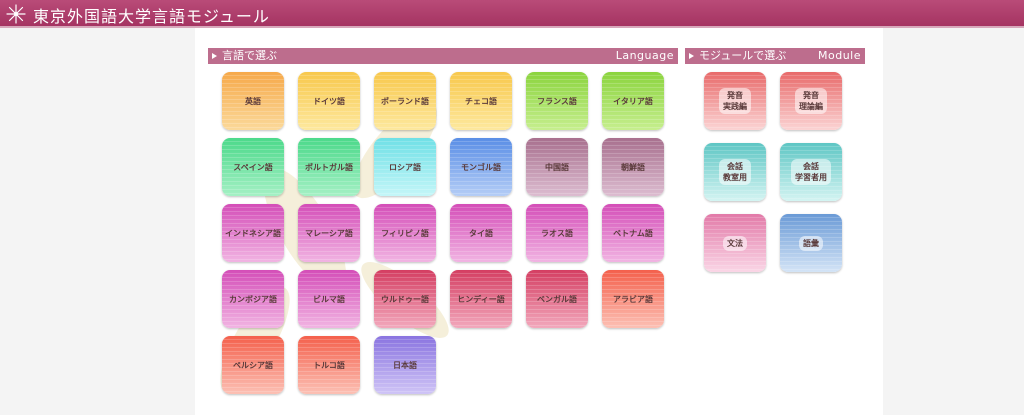 The image size is (1024, 415). I want to click on language-tile-label: 日本語, so click(405, 365).